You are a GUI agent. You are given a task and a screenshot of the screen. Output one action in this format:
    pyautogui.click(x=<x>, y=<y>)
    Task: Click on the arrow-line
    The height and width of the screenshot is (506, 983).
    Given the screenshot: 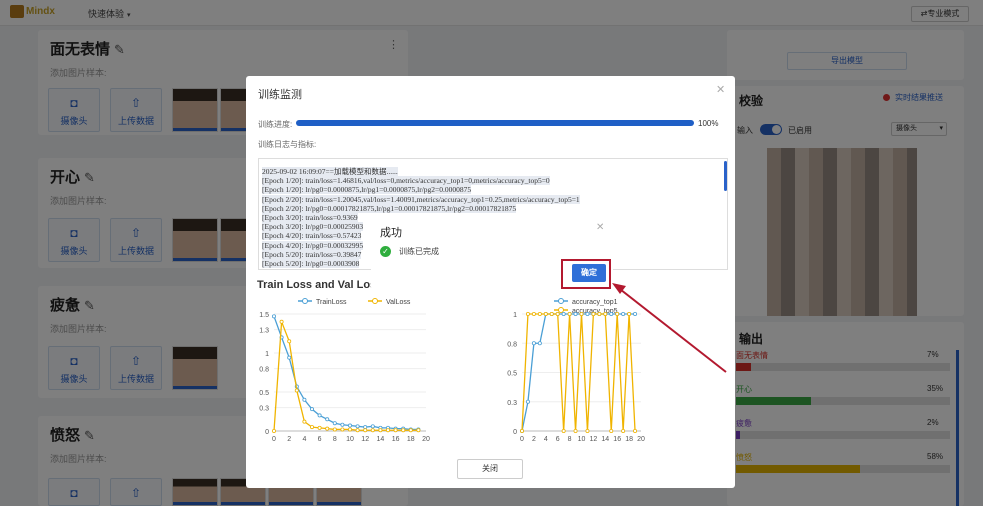 What is the action you would take?
    pyautogui.click(x=671, y=329)
    